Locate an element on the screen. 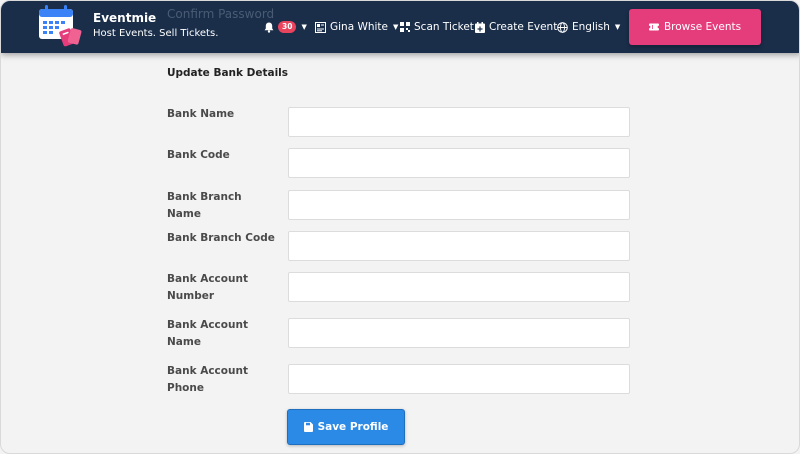  notification-count-badge: 30 is located at coordinates (287, 27).